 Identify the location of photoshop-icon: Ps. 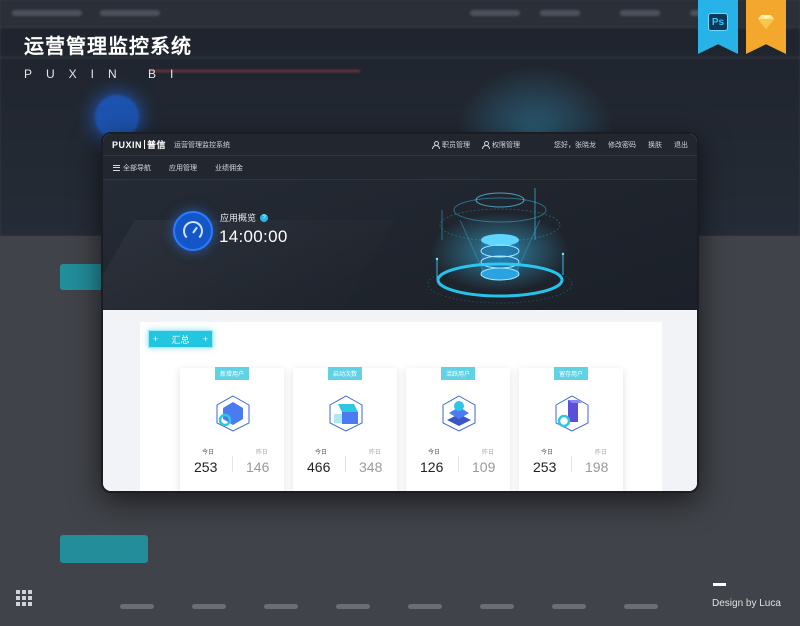
(718, 22).